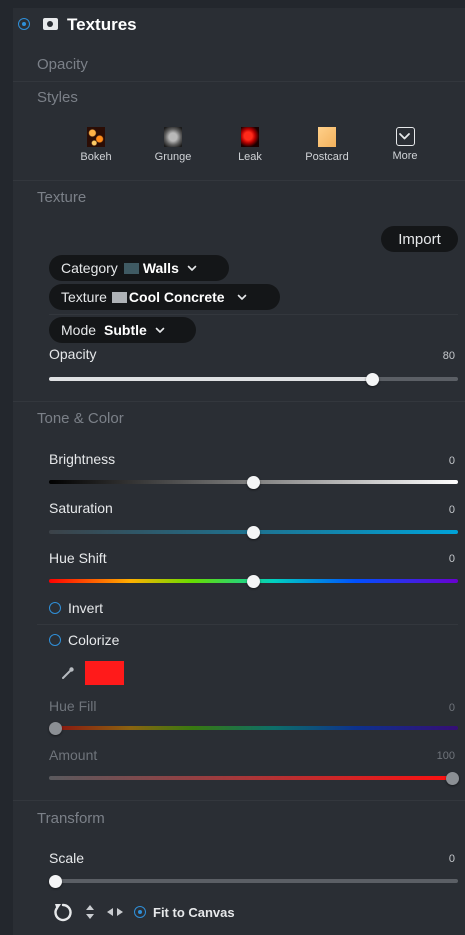 This screenshot has height=935, width=465. What do you see at coordinates (73, 755) in the screenshot?
I see `amount-label: Amount` at bounding box center [73, 755].